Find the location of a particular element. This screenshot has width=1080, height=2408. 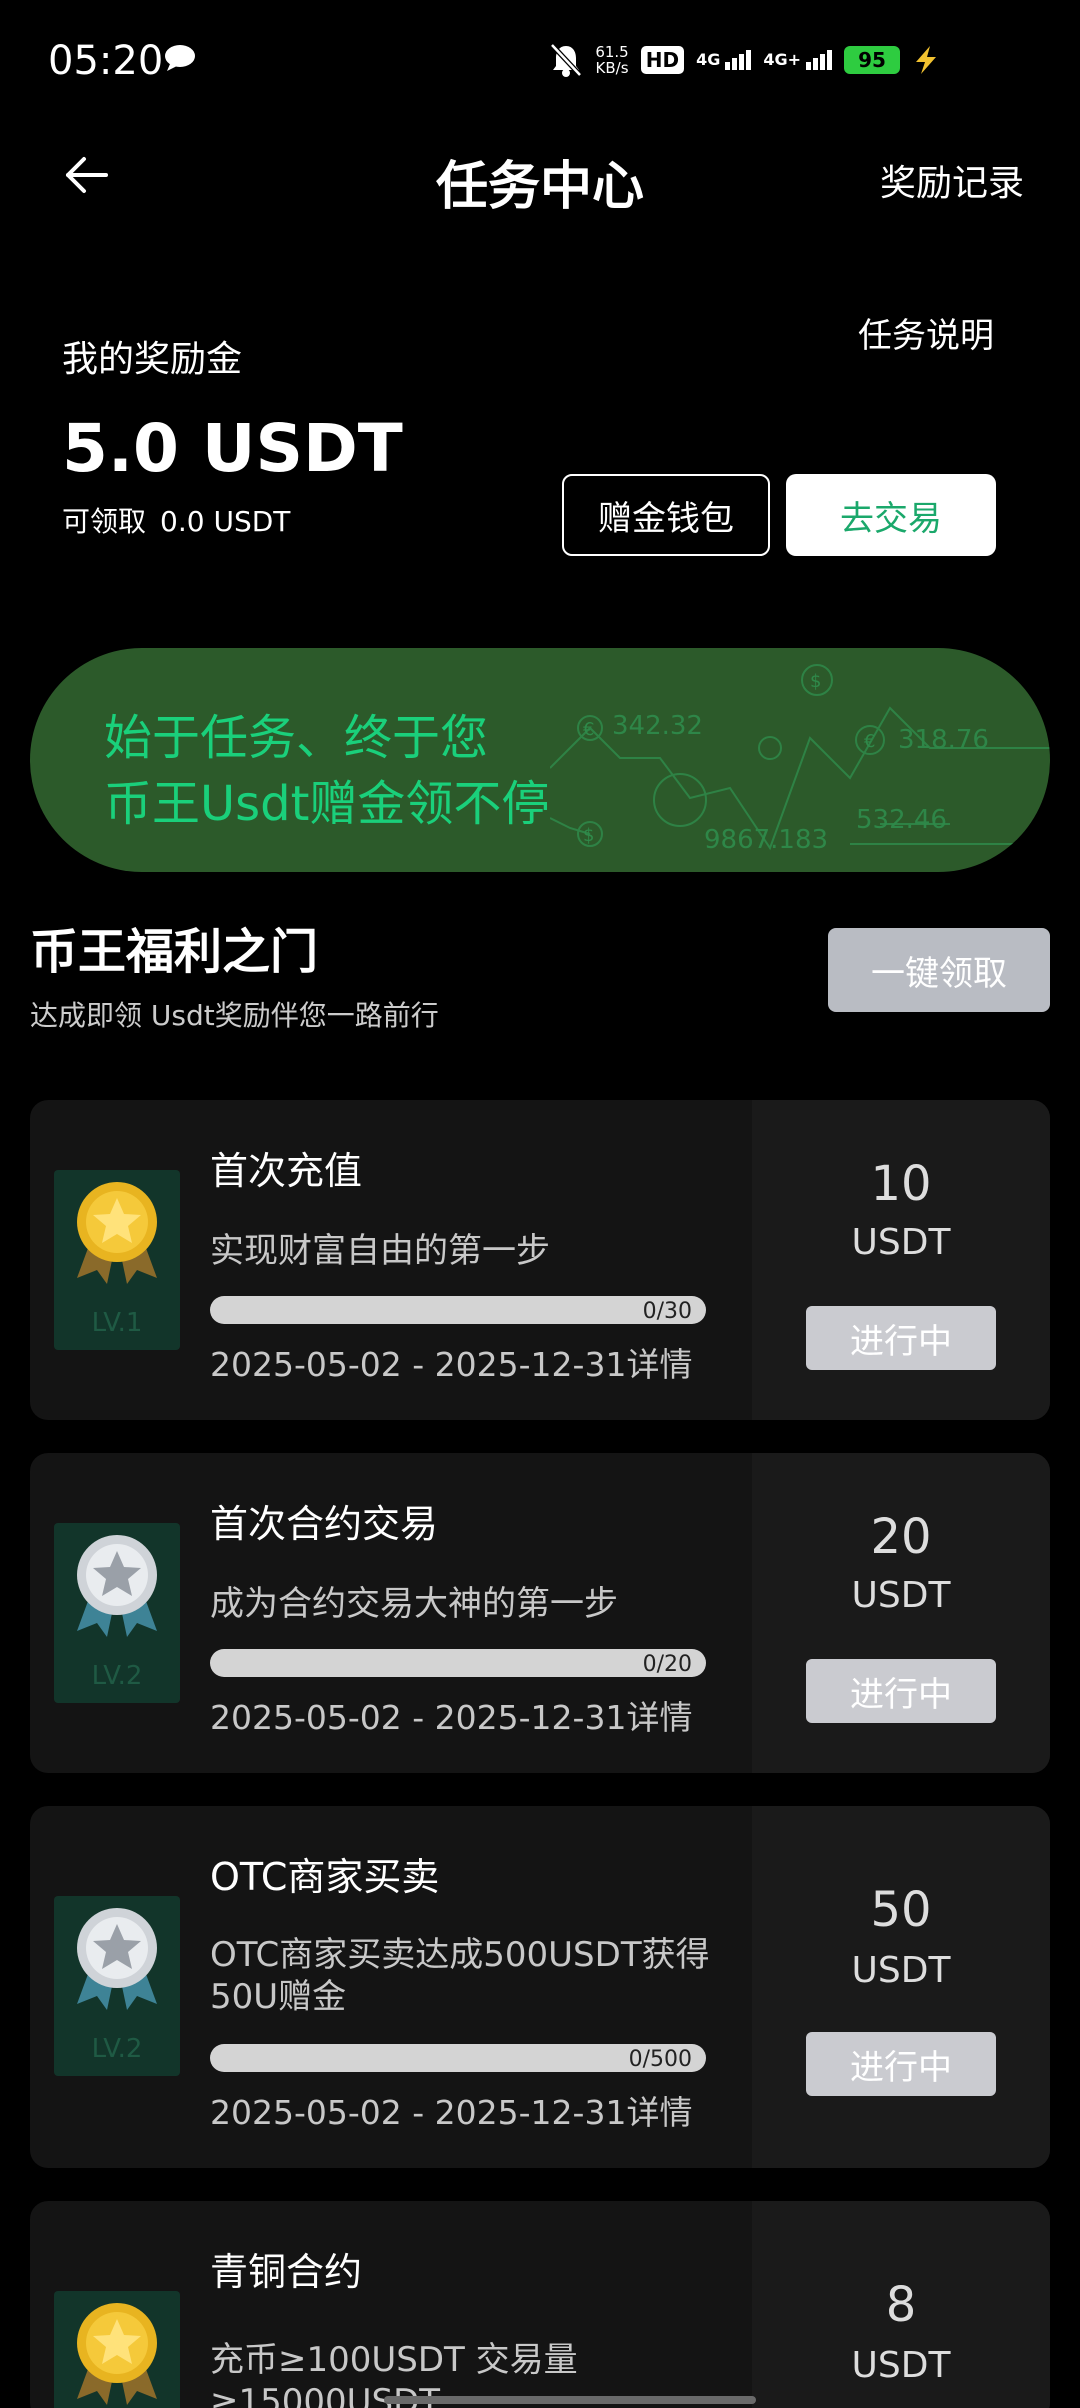

hd-badge: HD is located at coordinates (662, 60).